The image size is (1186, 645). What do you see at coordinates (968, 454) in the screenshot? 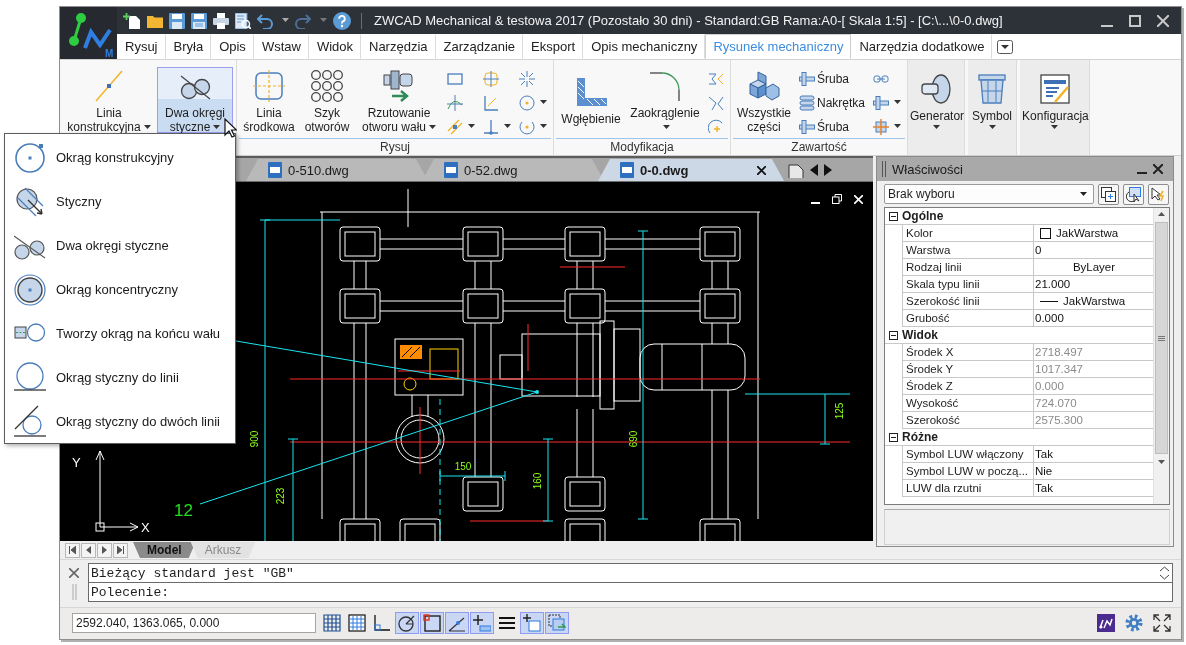
I see `property-name: Symbol LUW włączony` at bounding box center [968, 454].